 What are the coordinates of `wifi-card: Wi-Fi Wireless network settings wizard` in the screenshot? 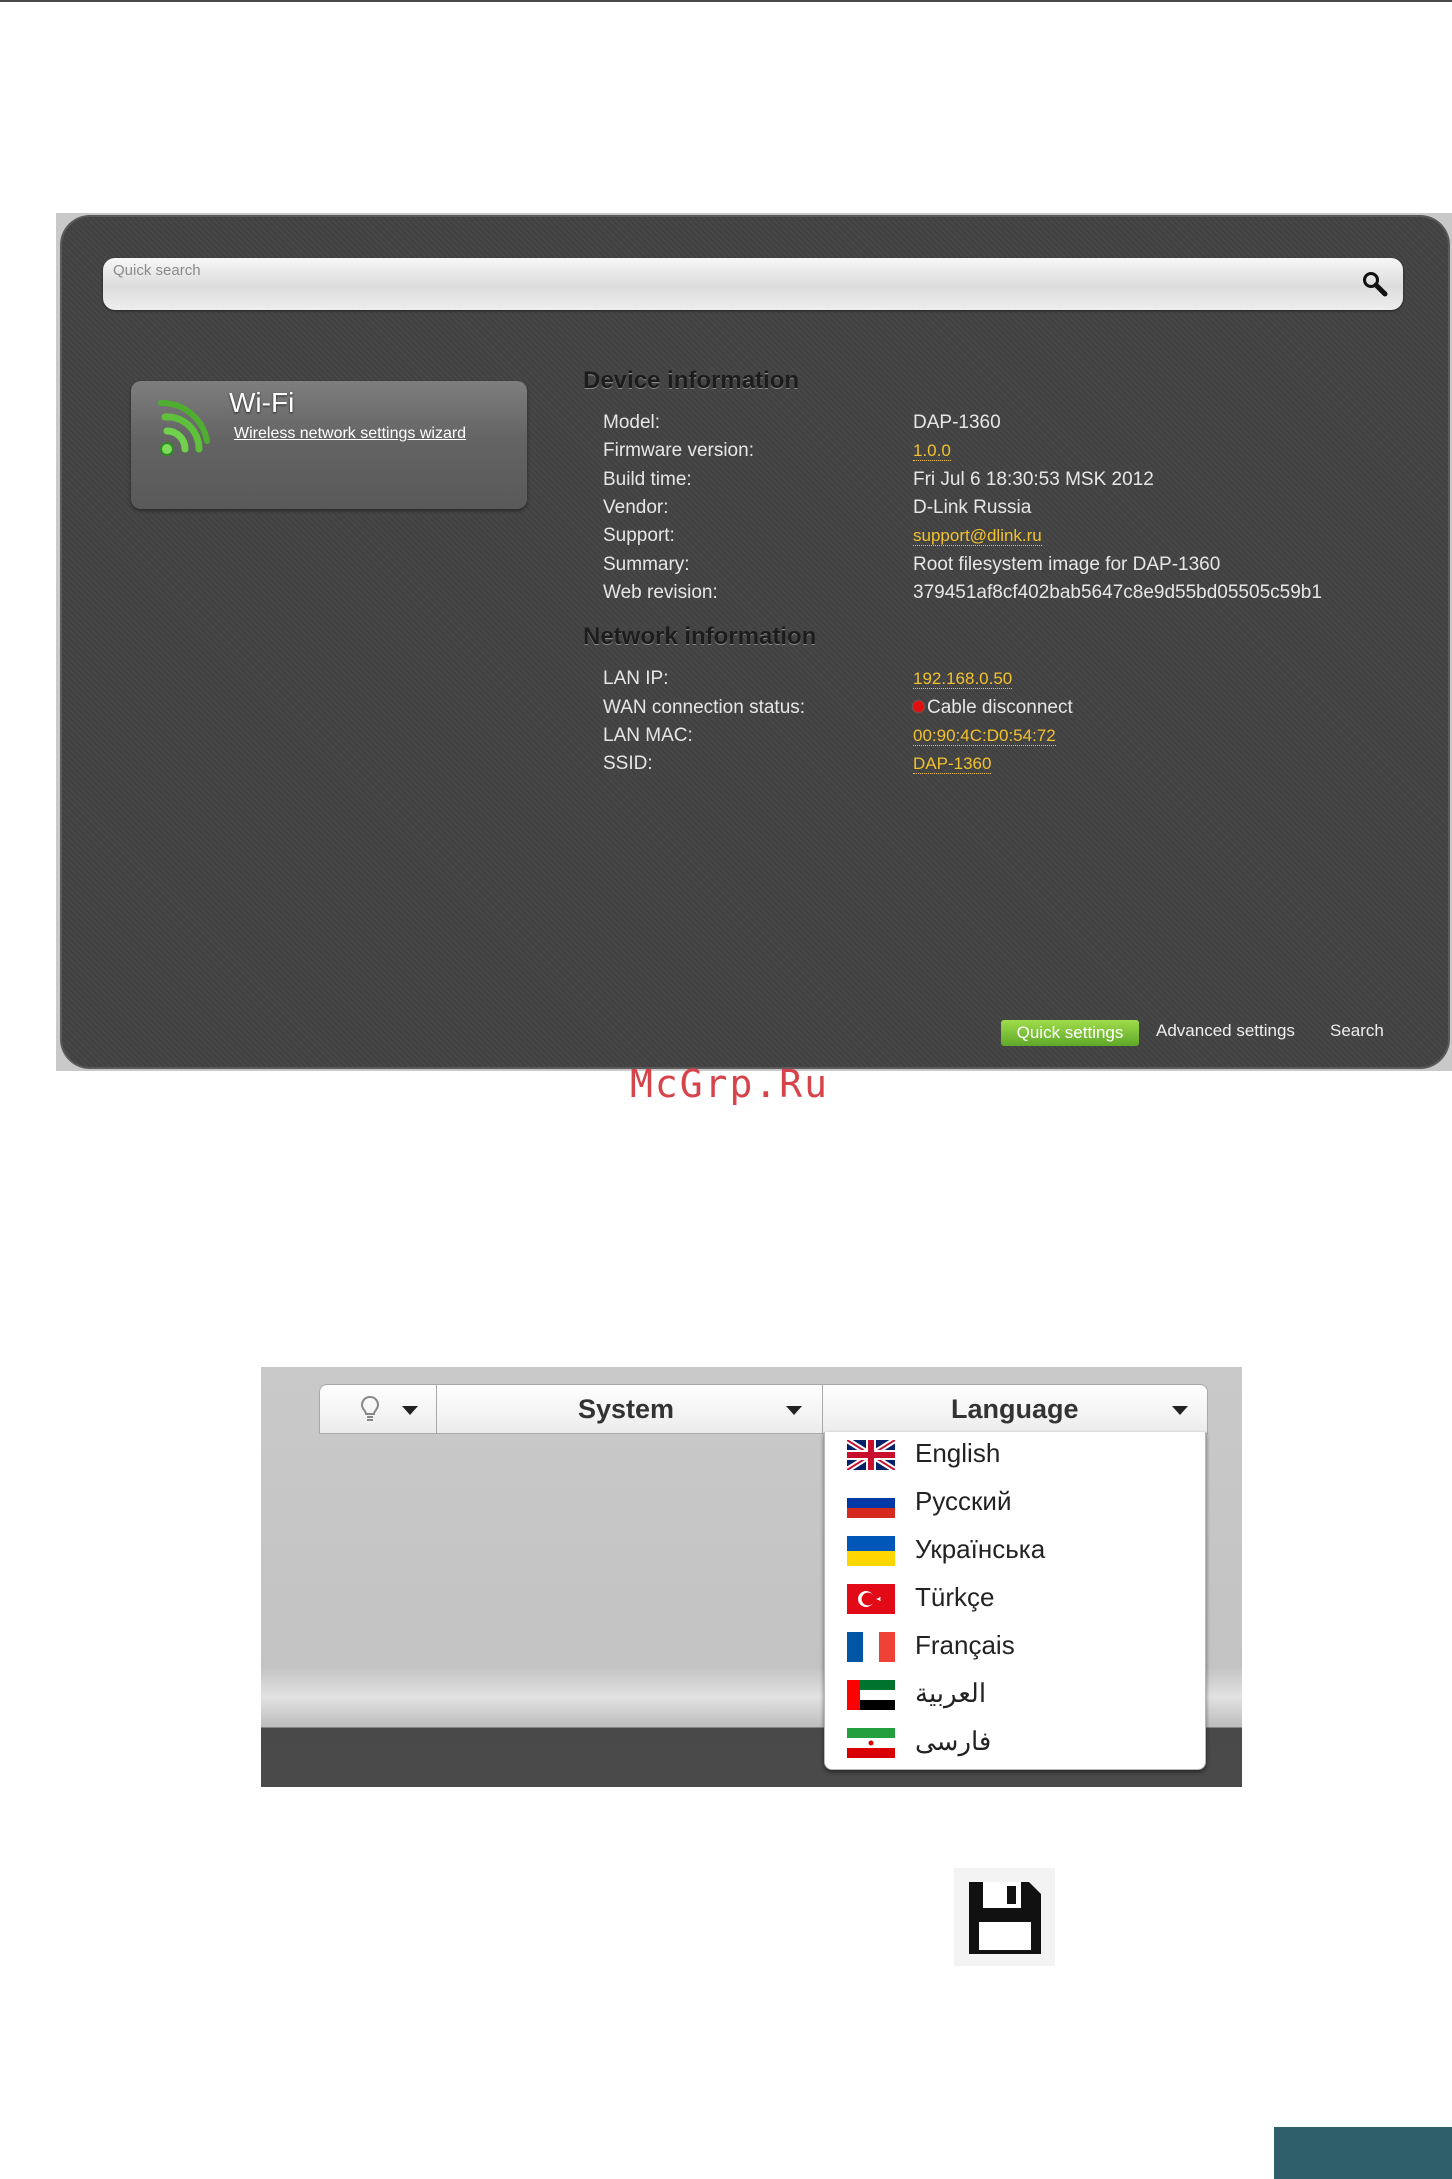 It's located at (329, 445).